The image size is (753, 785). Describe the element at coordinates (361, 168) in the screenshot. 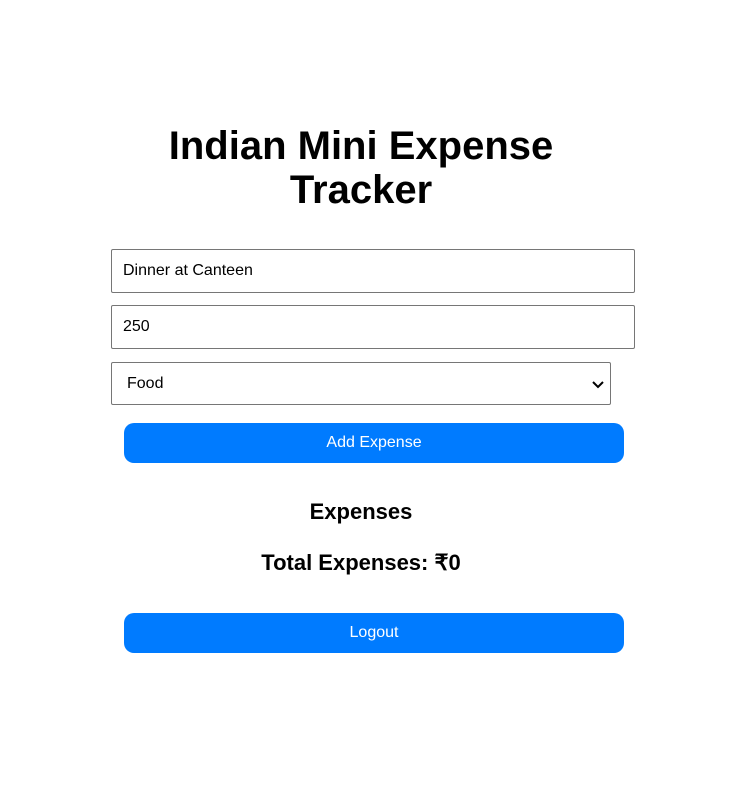

I see `page-title: Indian Mini Expense Tracker` at that location.